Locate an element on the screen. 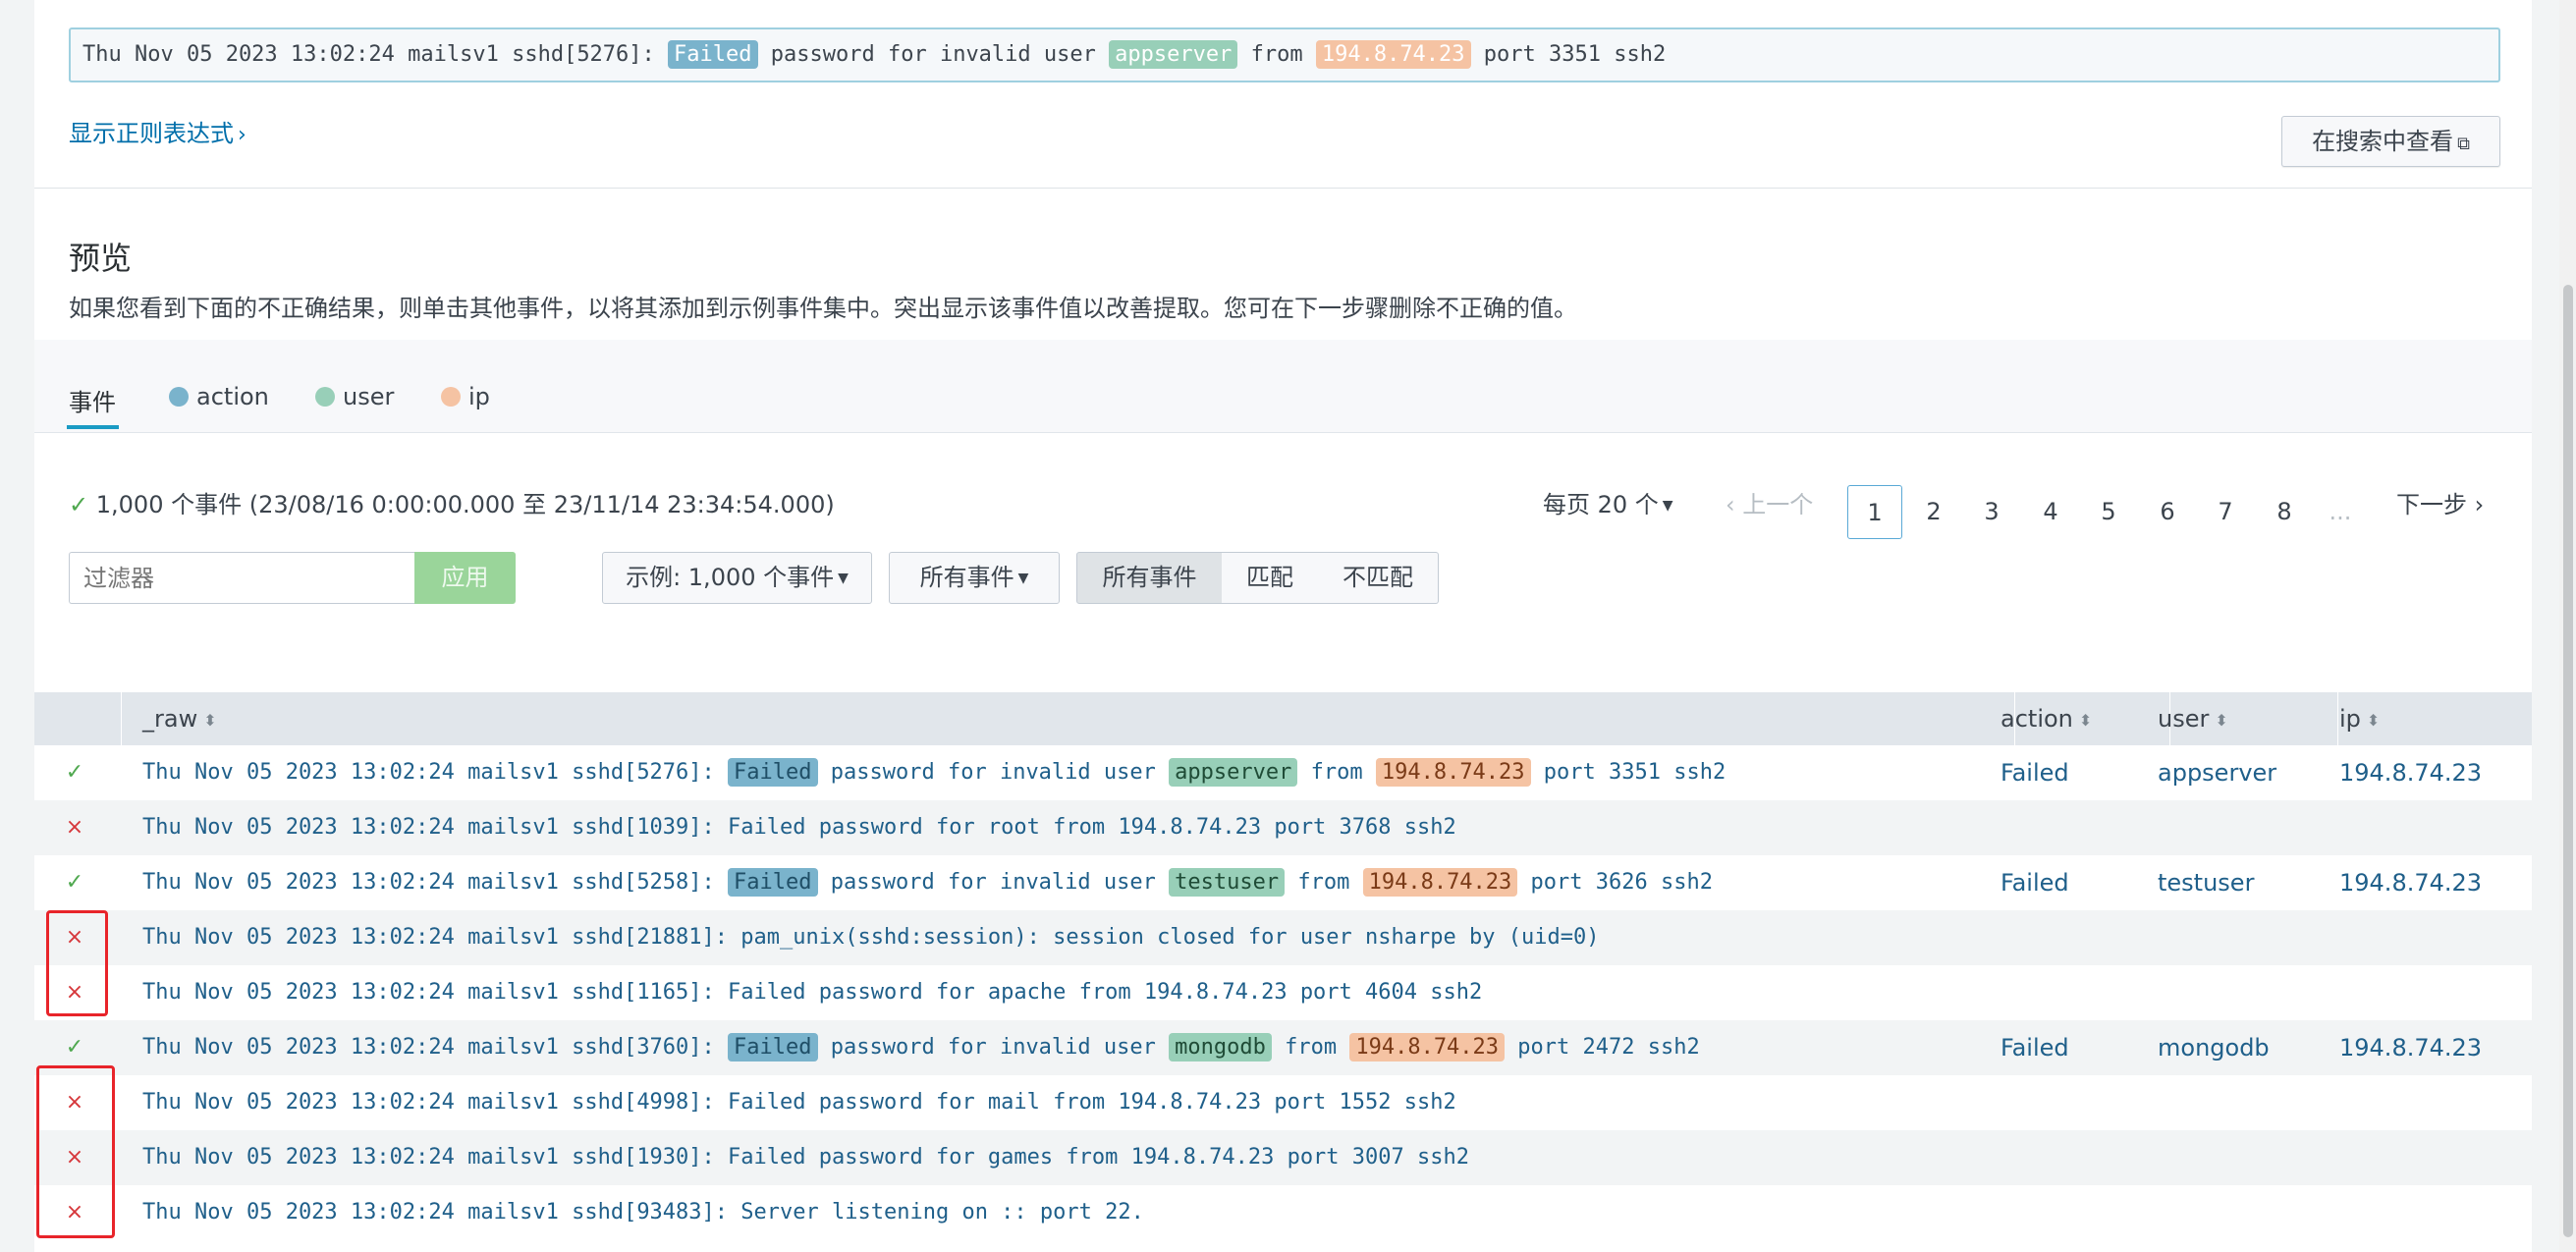  raw-suffix: port 3351 ssh2 is located at coordinates (1628, 772).